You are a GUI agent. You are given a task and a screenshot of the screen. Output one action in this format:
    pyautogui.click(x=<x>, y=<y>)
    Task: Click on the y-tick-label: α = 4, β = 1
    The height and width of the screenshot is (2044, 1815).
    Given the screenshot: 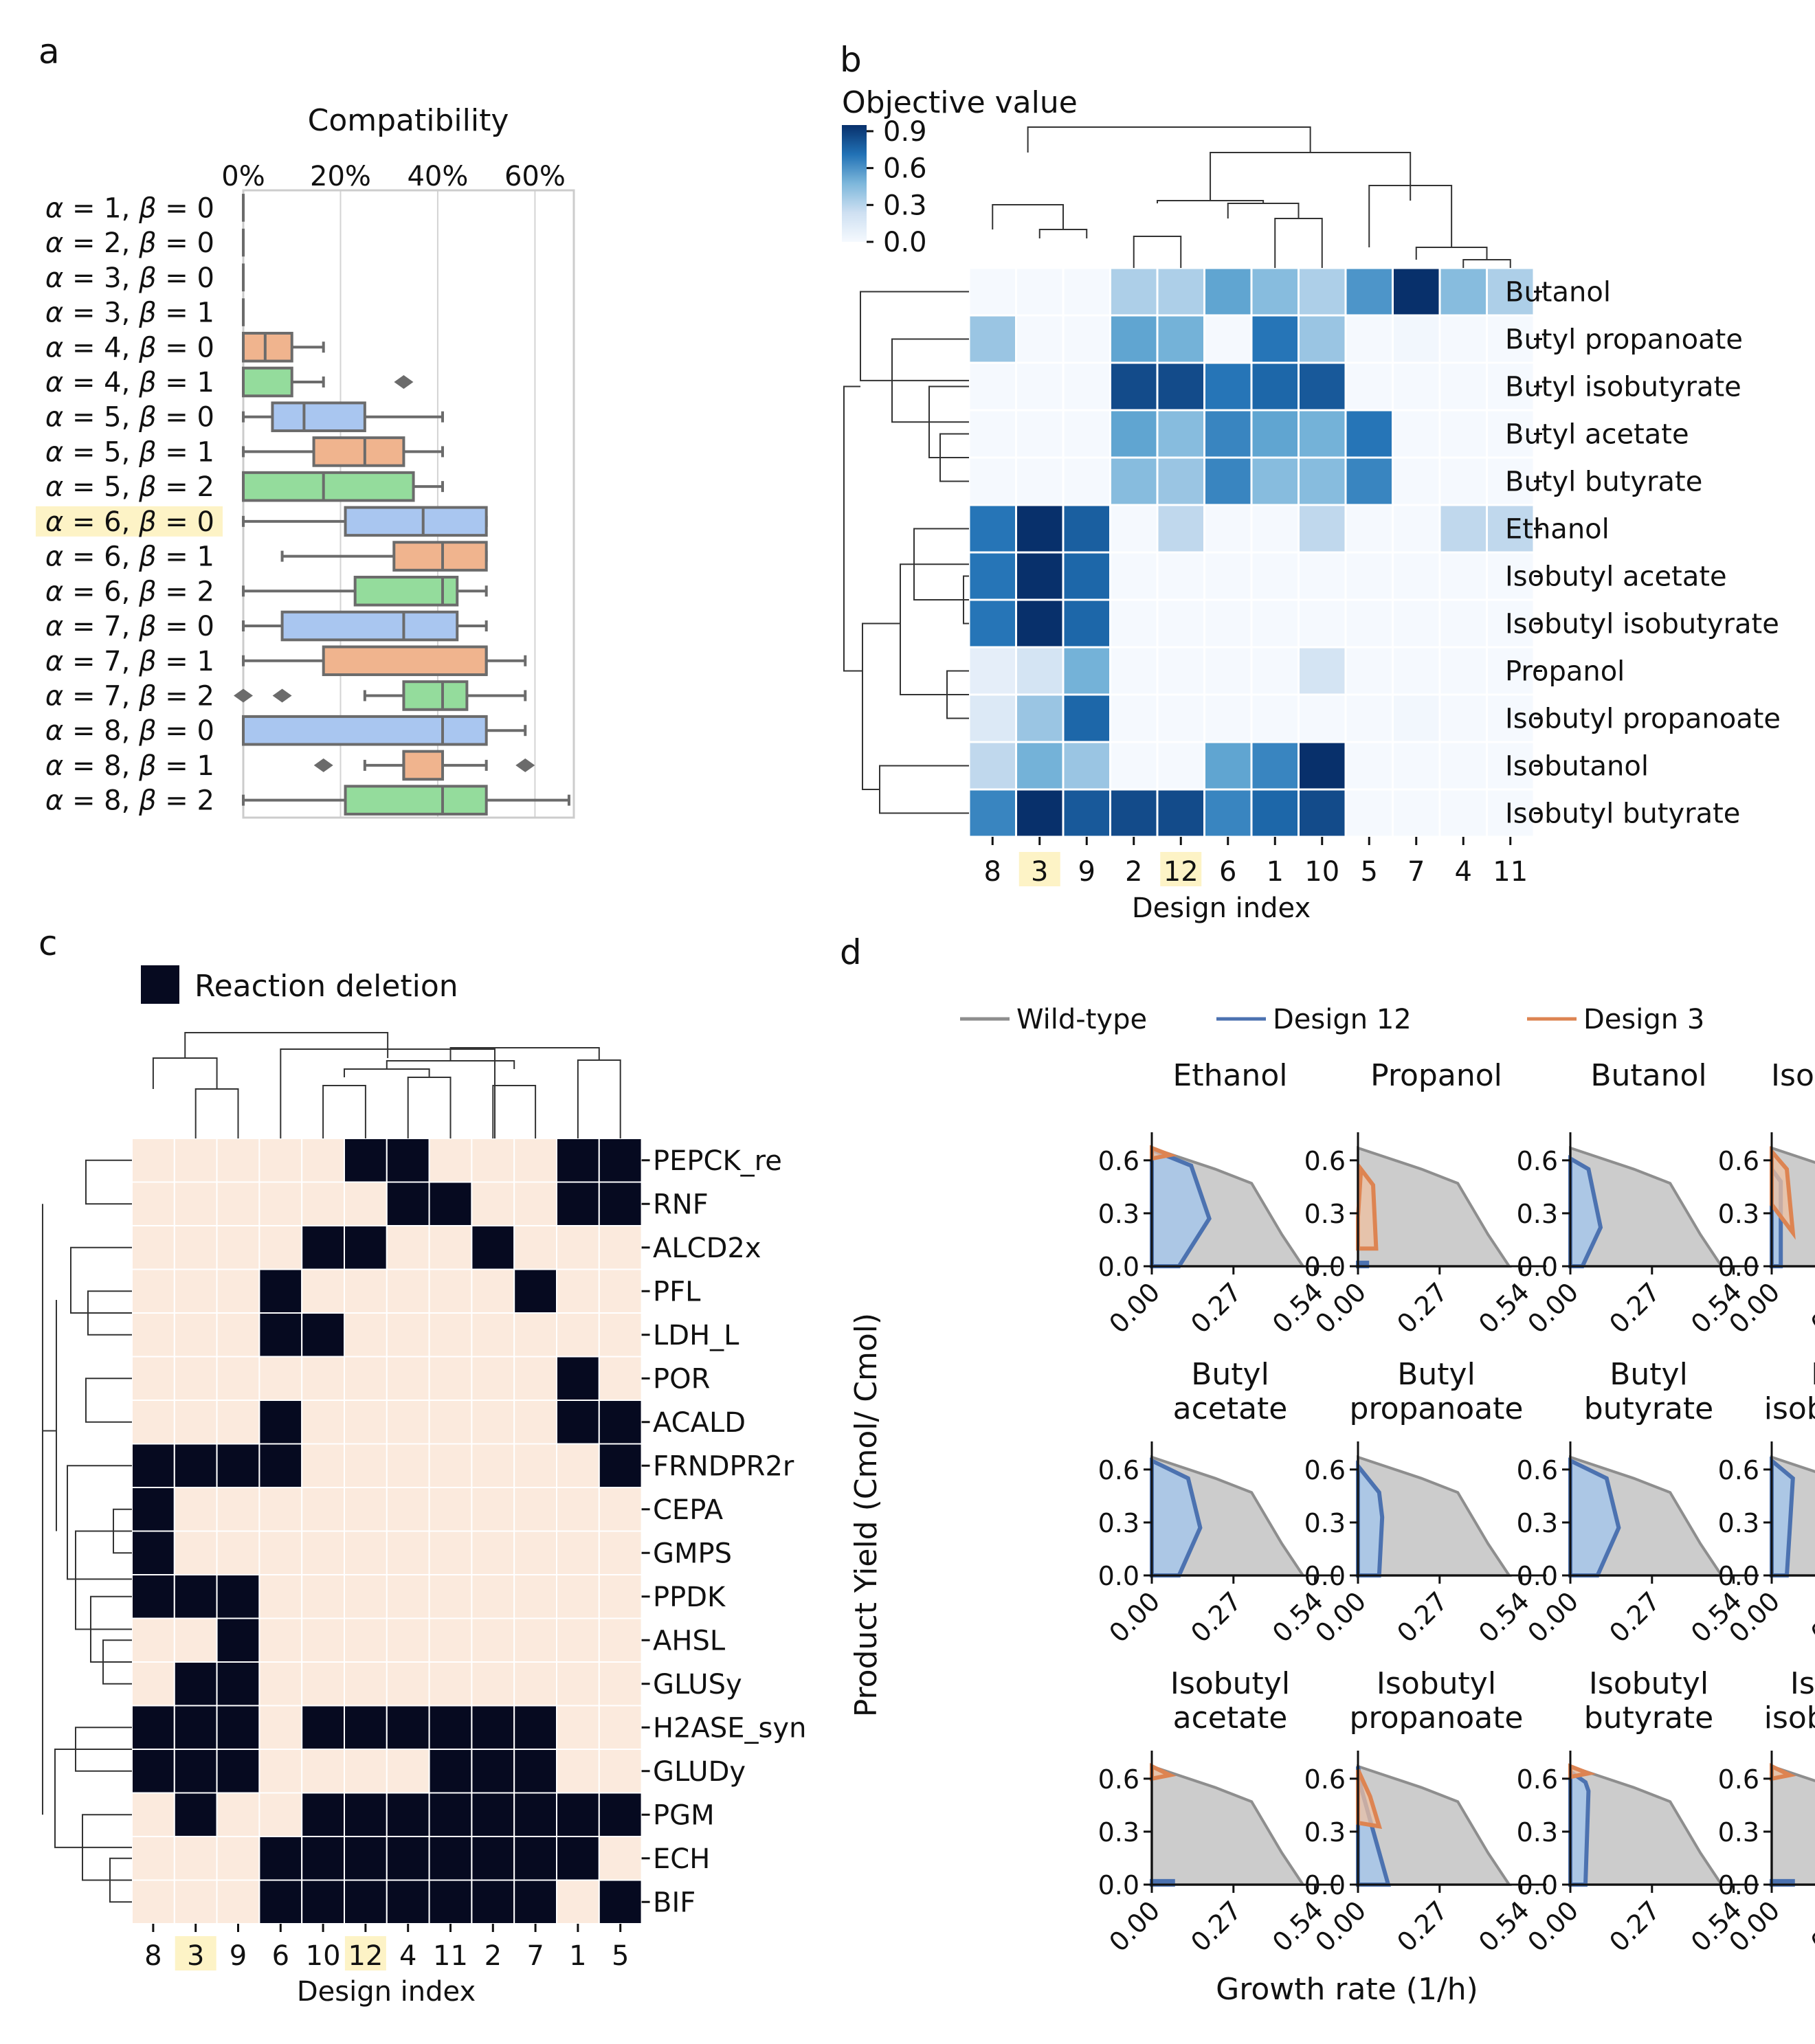 What is the action you would take?
    pyautogui.click(x=129, y=382)
    